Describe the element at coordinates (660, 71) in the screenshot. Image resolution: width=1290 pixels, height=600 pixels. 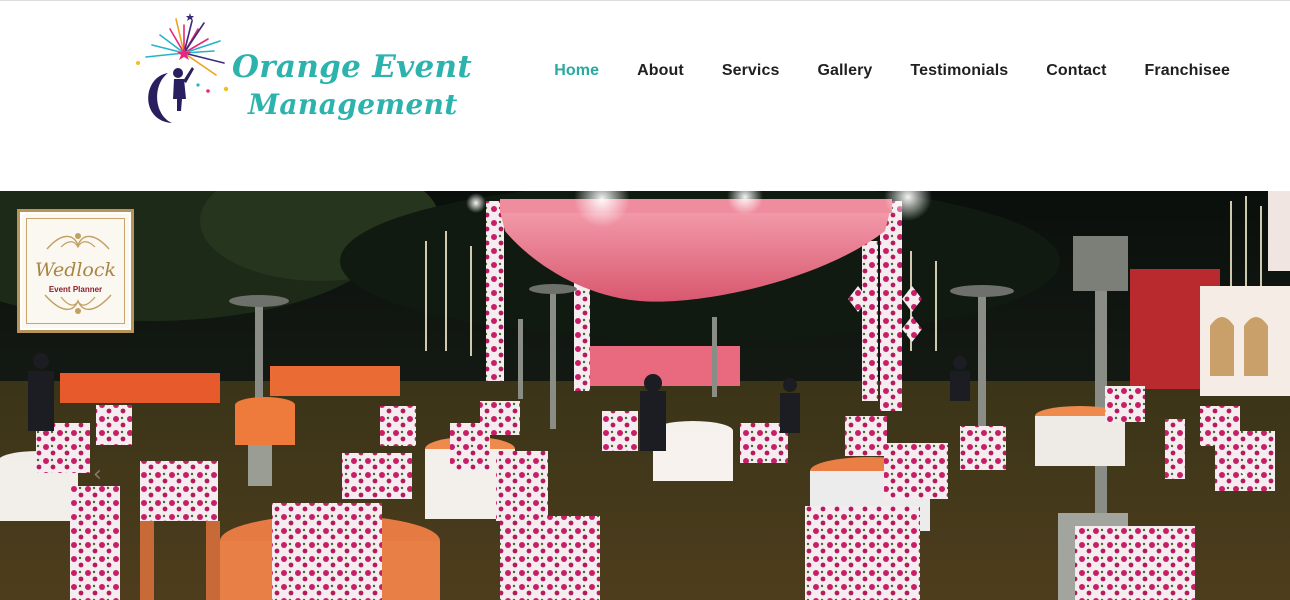
I see `nav-item-about: About` at that location.